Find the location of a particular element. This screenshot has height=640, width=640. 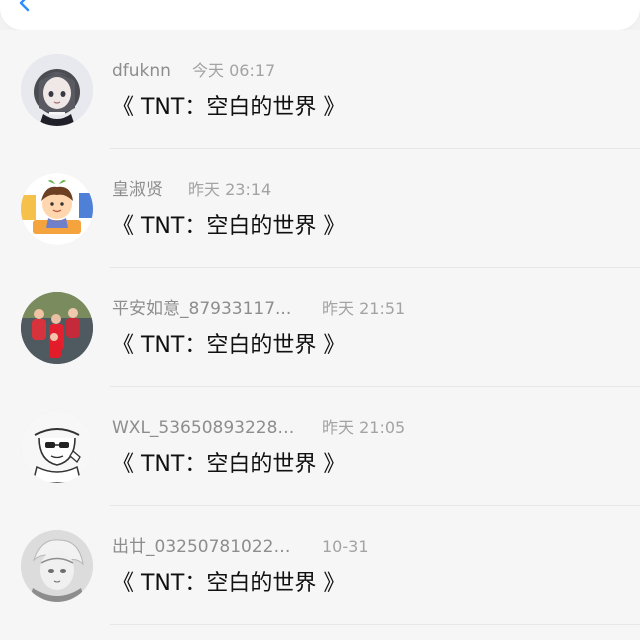

grey-anime-avatar is located at coordinates (57, 566).